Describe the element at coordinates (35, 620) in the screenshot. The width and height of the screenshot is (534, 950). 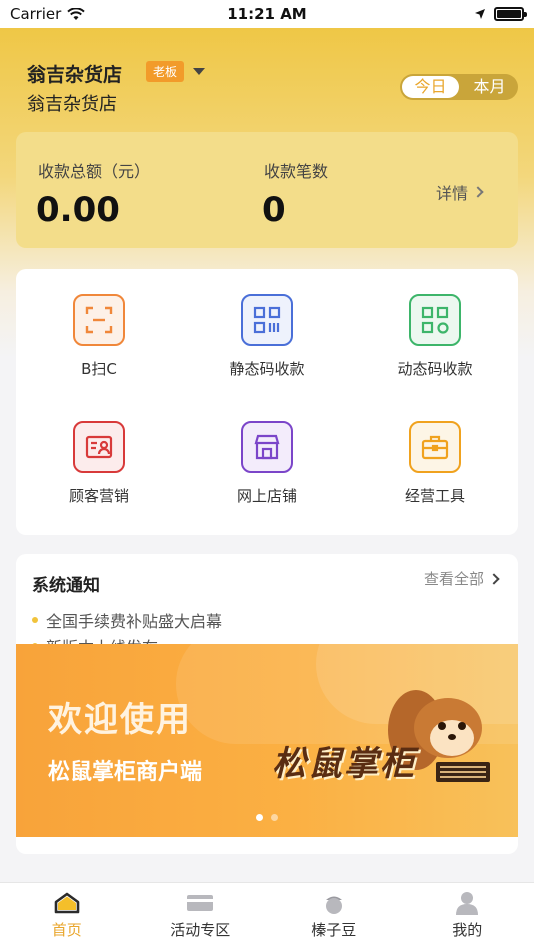
I see `bullet-dot-icon` at that location.